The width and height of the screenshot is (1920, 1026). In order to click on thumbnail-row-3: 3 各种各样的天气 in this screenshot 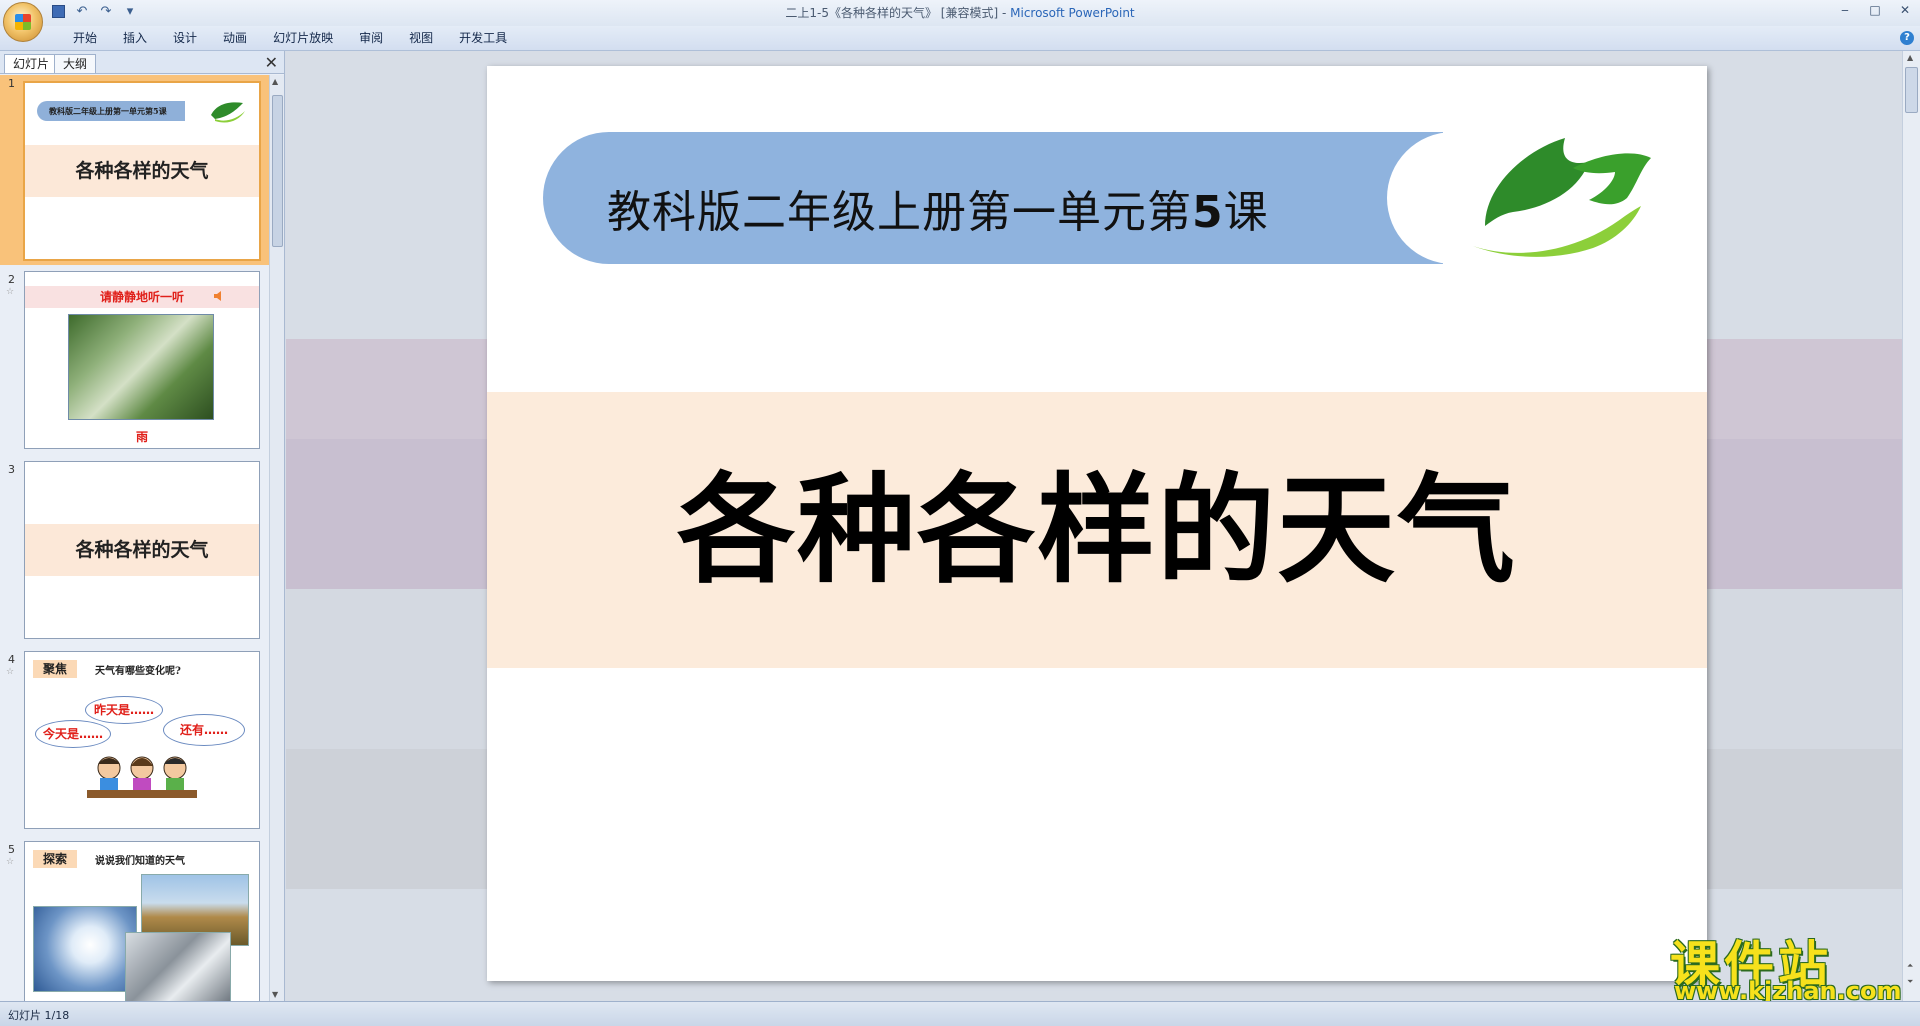, I will do `click(135, 556)`.